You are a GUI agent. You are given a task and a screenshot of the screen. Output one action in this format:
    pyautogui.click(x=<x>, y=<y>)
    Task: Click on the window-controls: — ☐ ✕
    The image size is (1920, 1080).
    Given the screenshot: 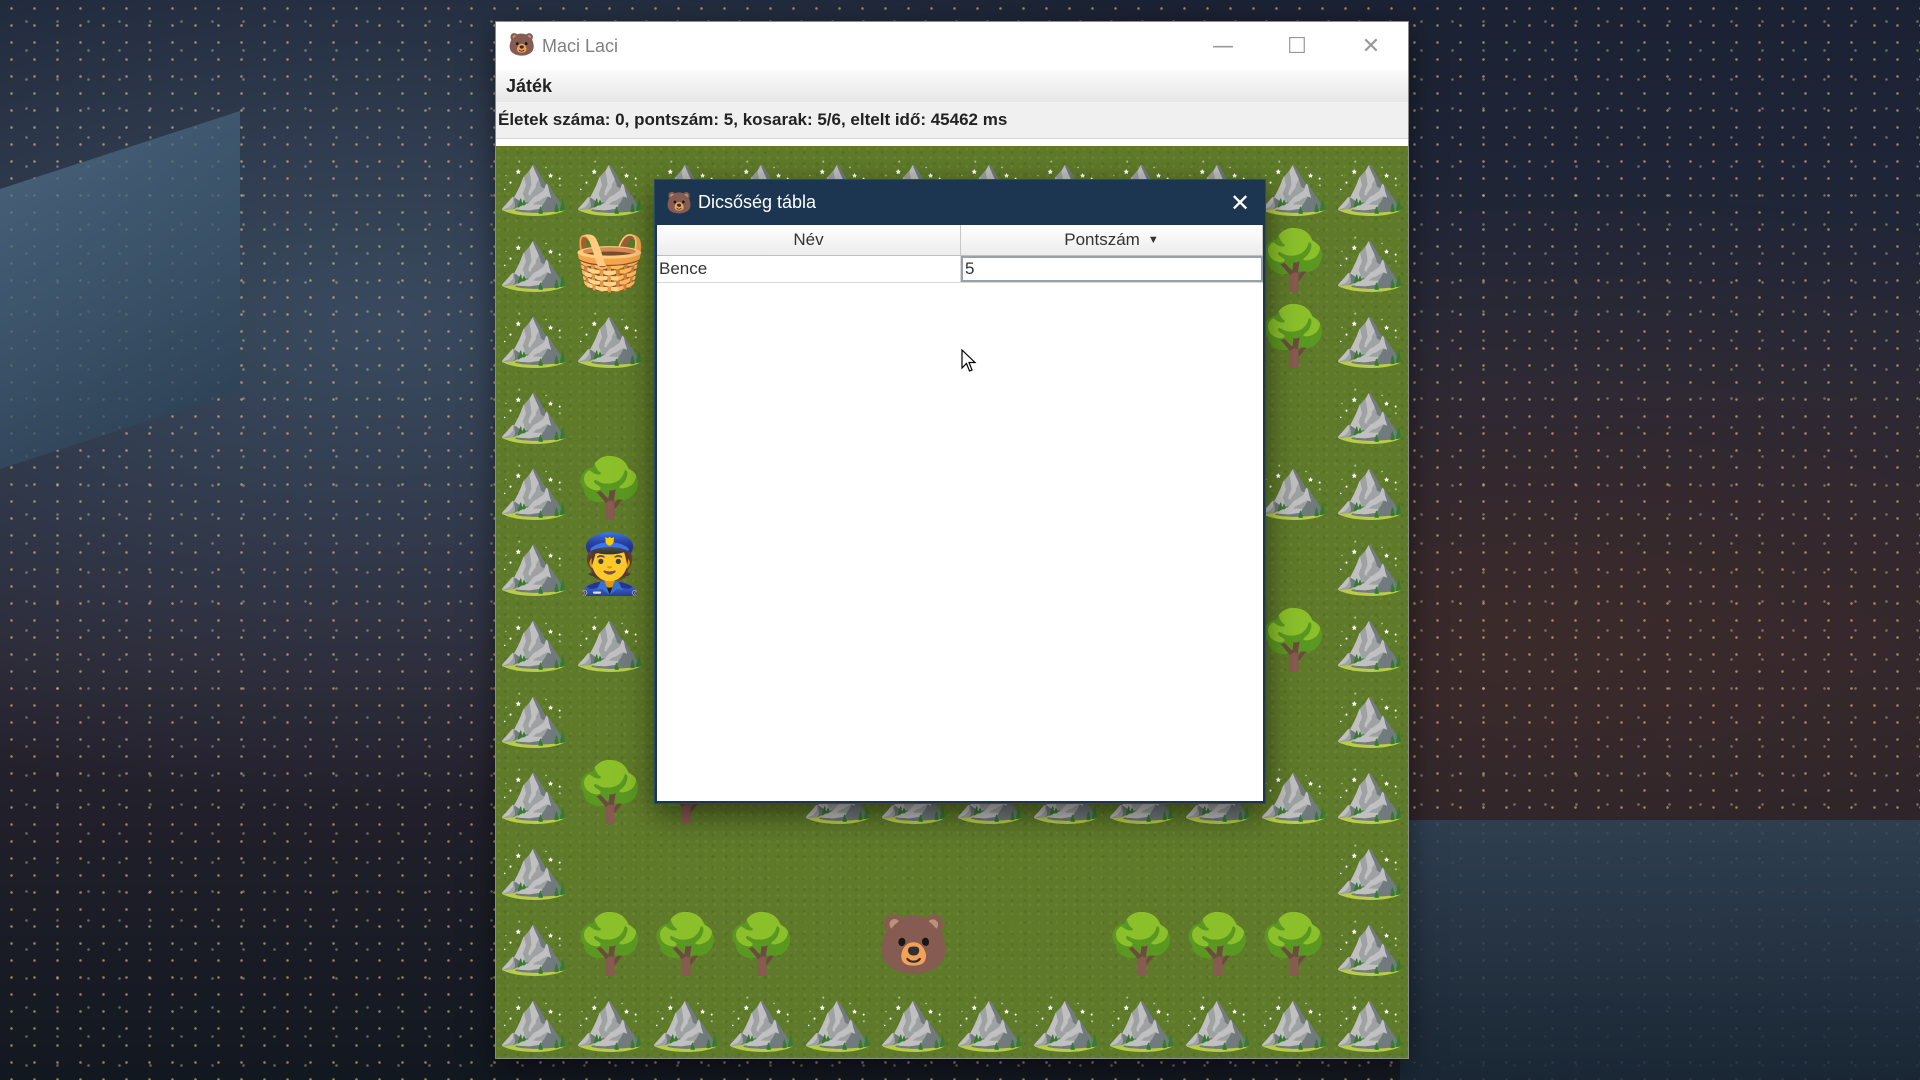 What is the action you would take?
    pyautogui.click(x=1297, y=46)
    